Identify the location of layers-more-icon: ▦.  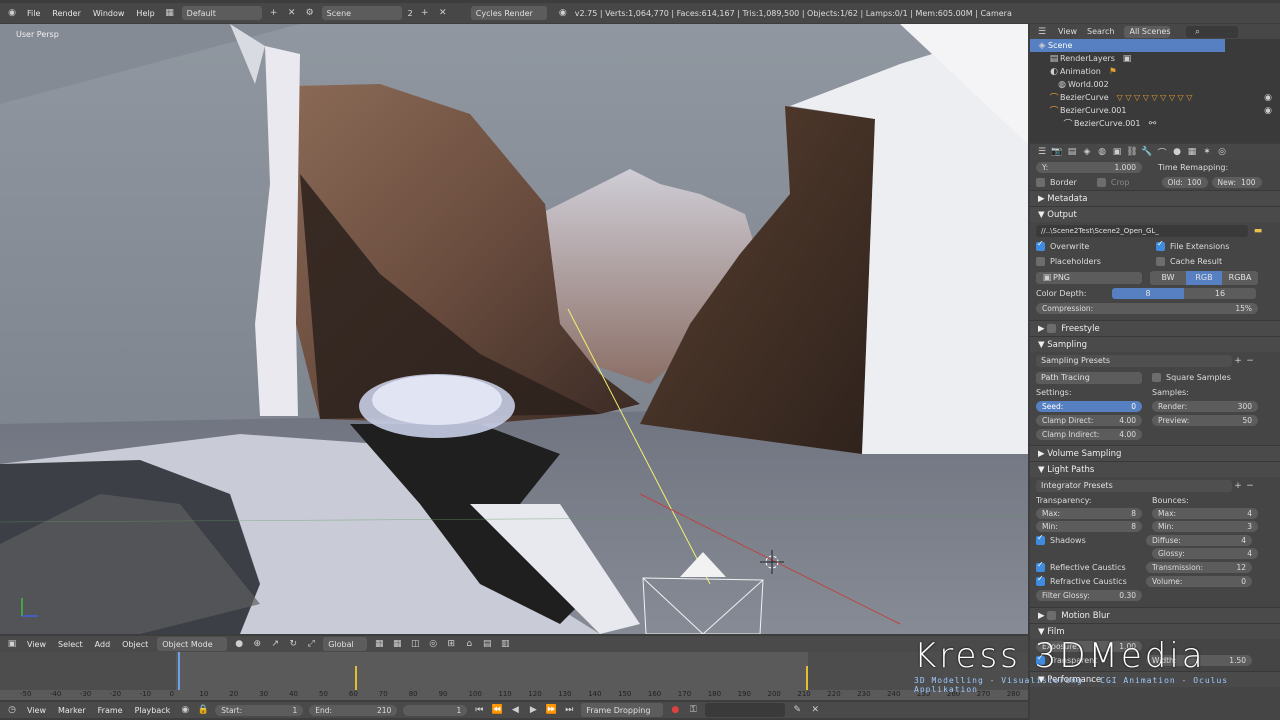
(397, 644).